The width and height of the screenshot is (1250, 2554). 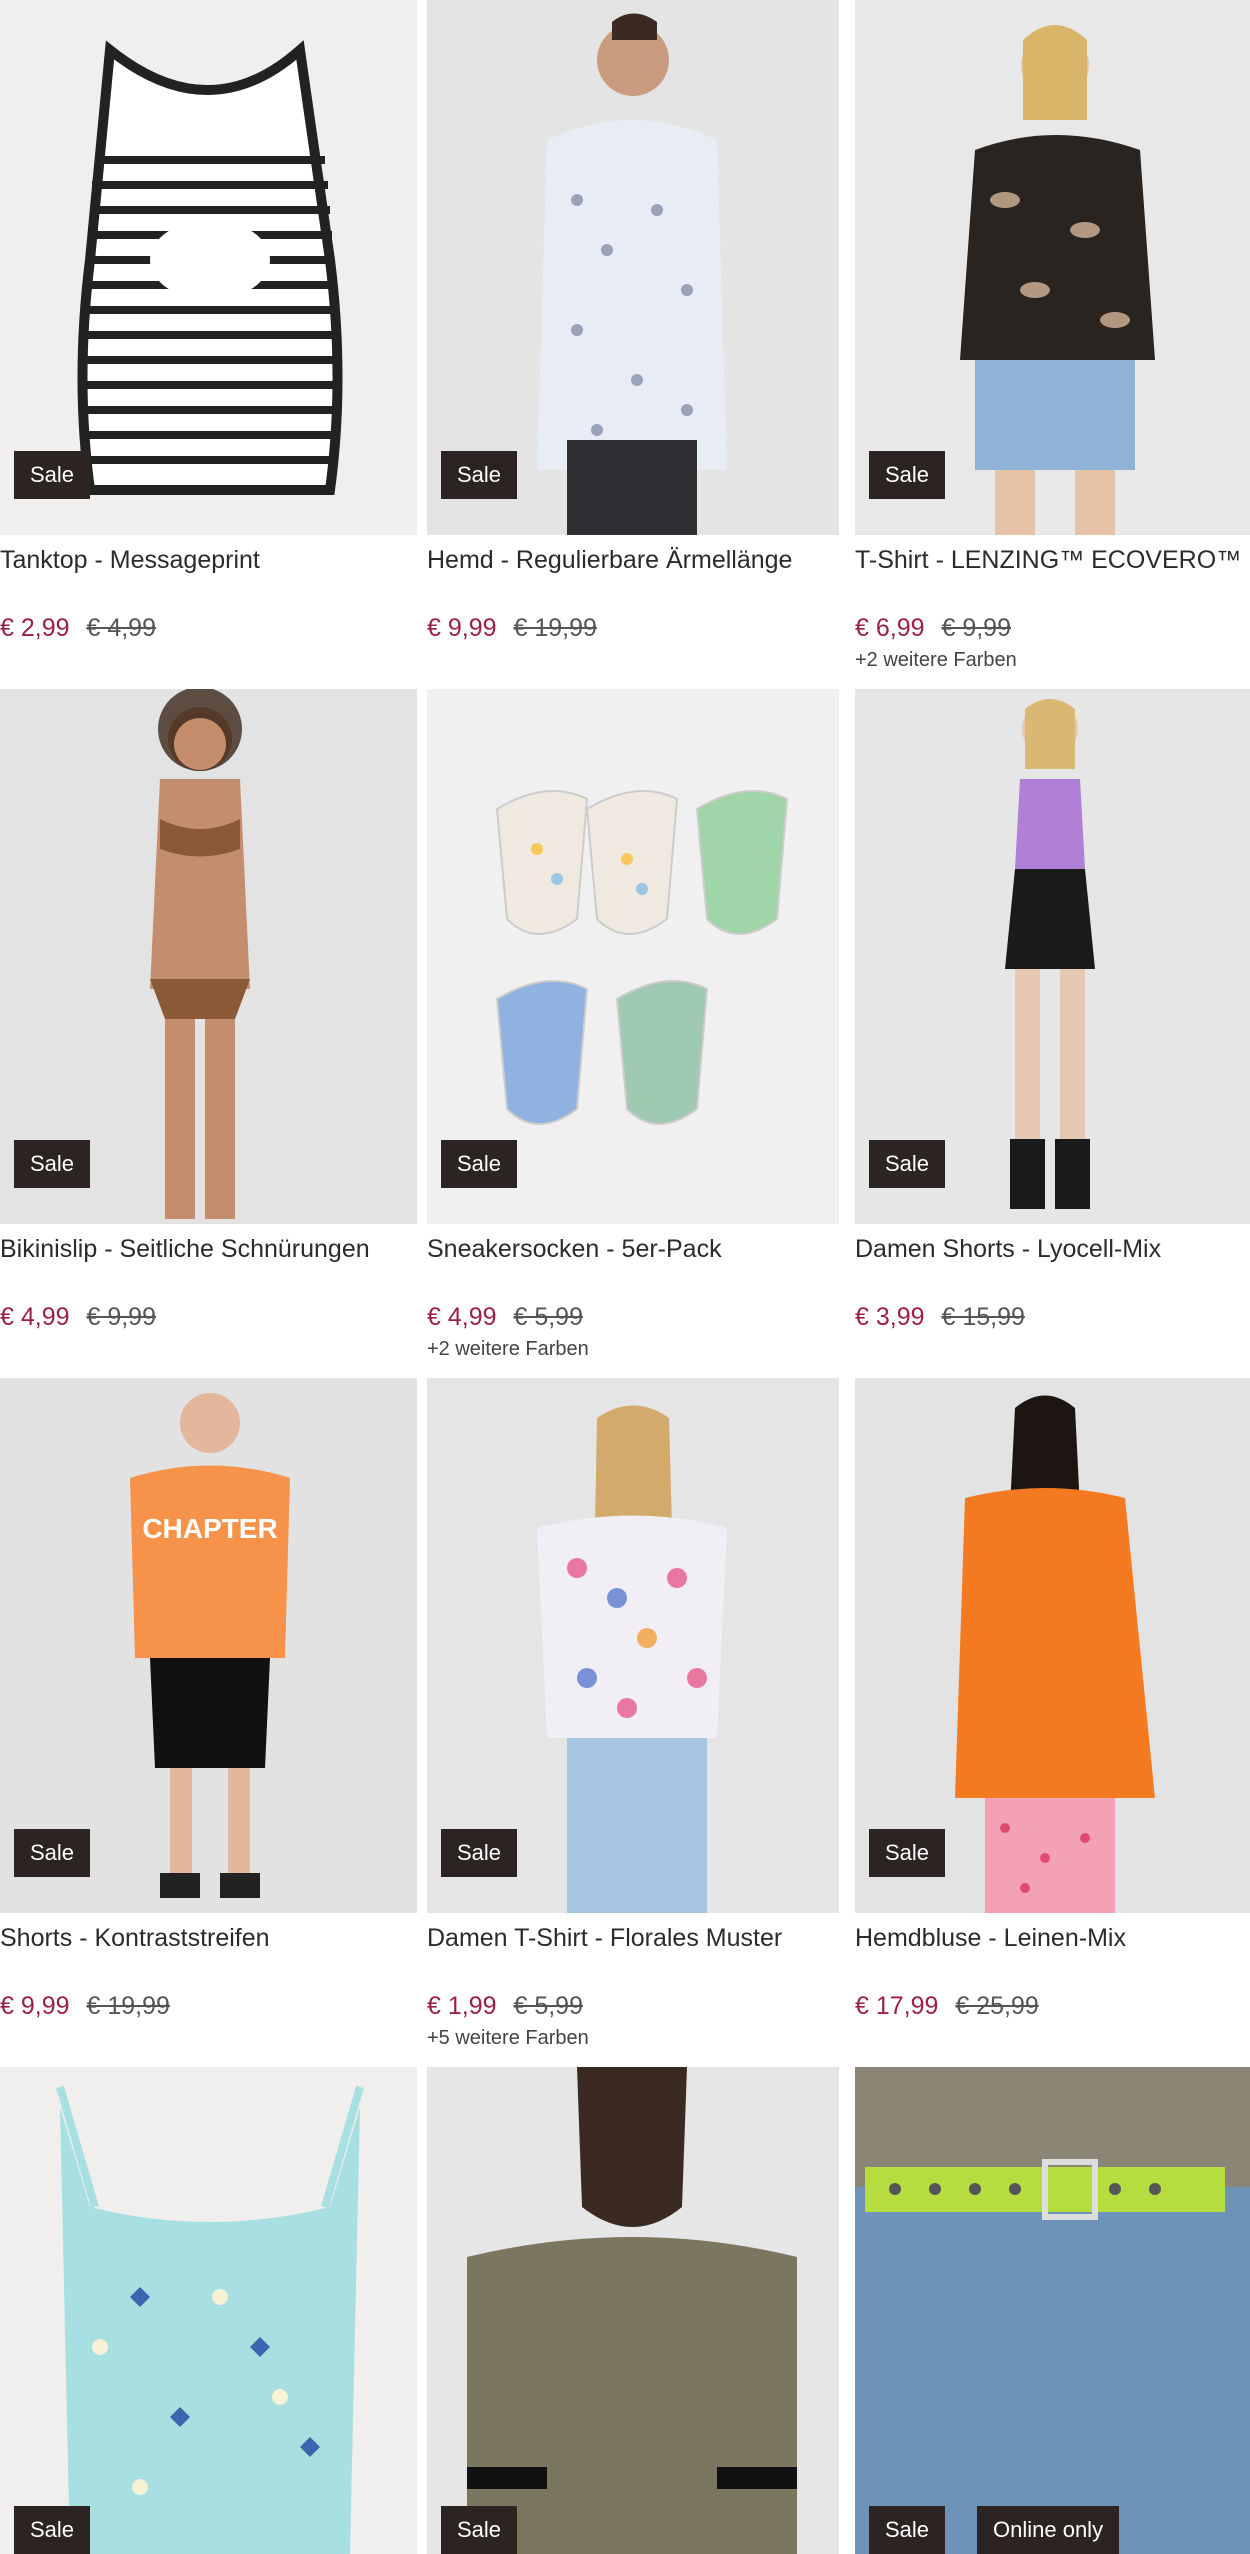 I want to click on product-title: Damen Shorts - Lyocell-Mix, so click(x=1052, y=1249).